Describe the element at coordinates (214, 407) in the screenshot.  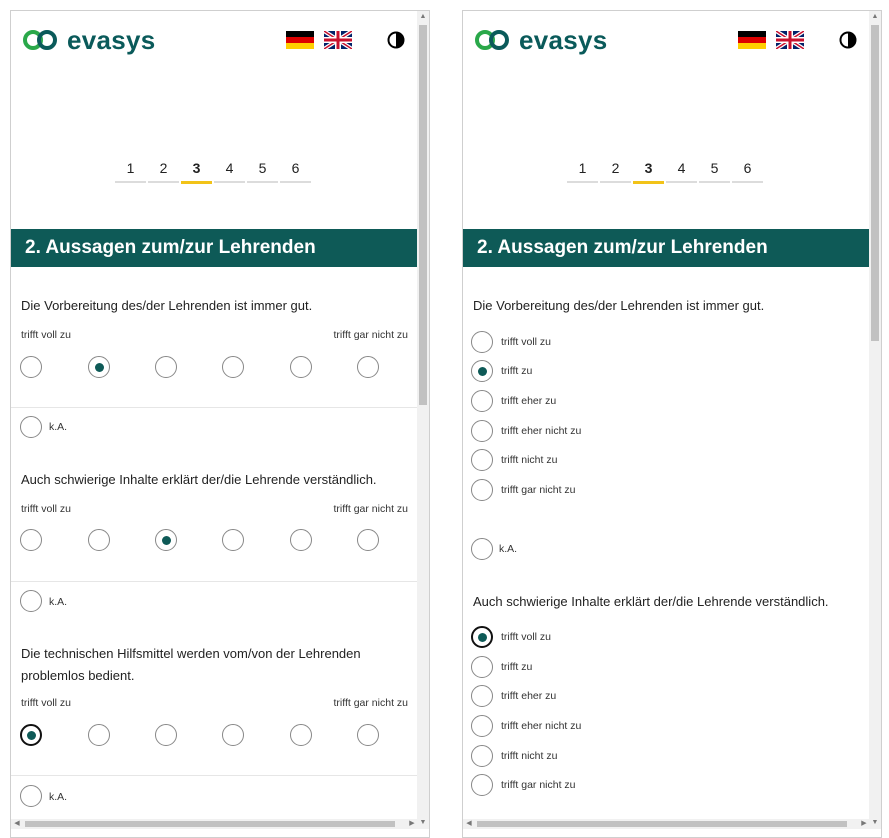
I see `divider` at that location.